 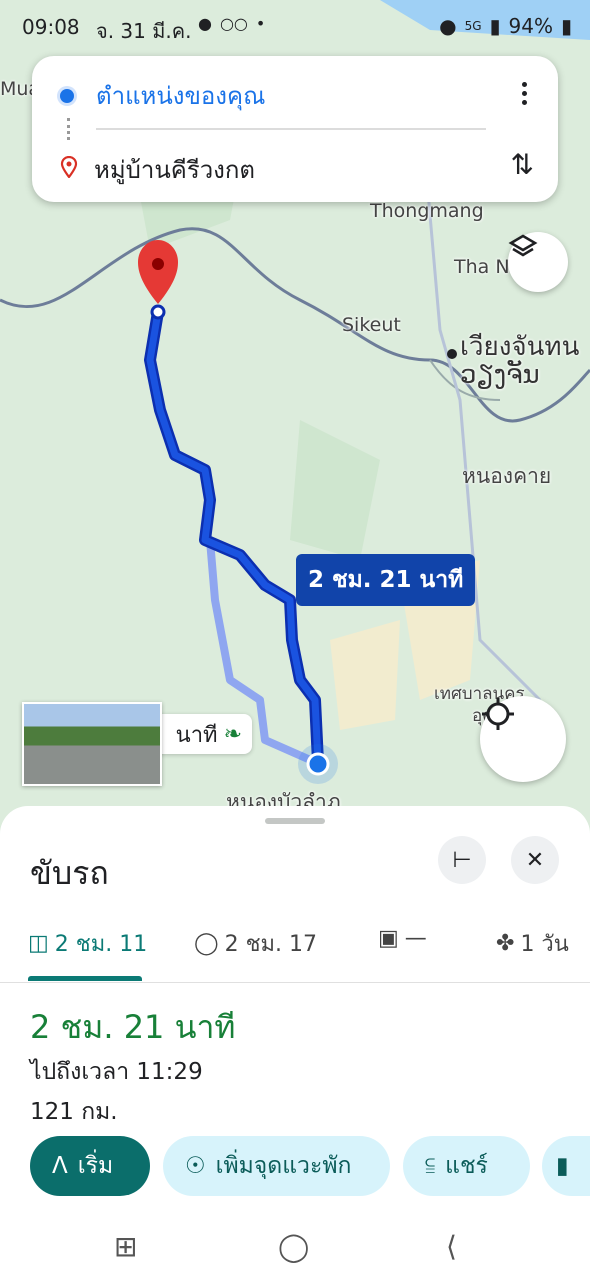 What do you see at coordinates (538, 262) in the screenshot?
I see `layers-button` at bounding box center [538, 262].